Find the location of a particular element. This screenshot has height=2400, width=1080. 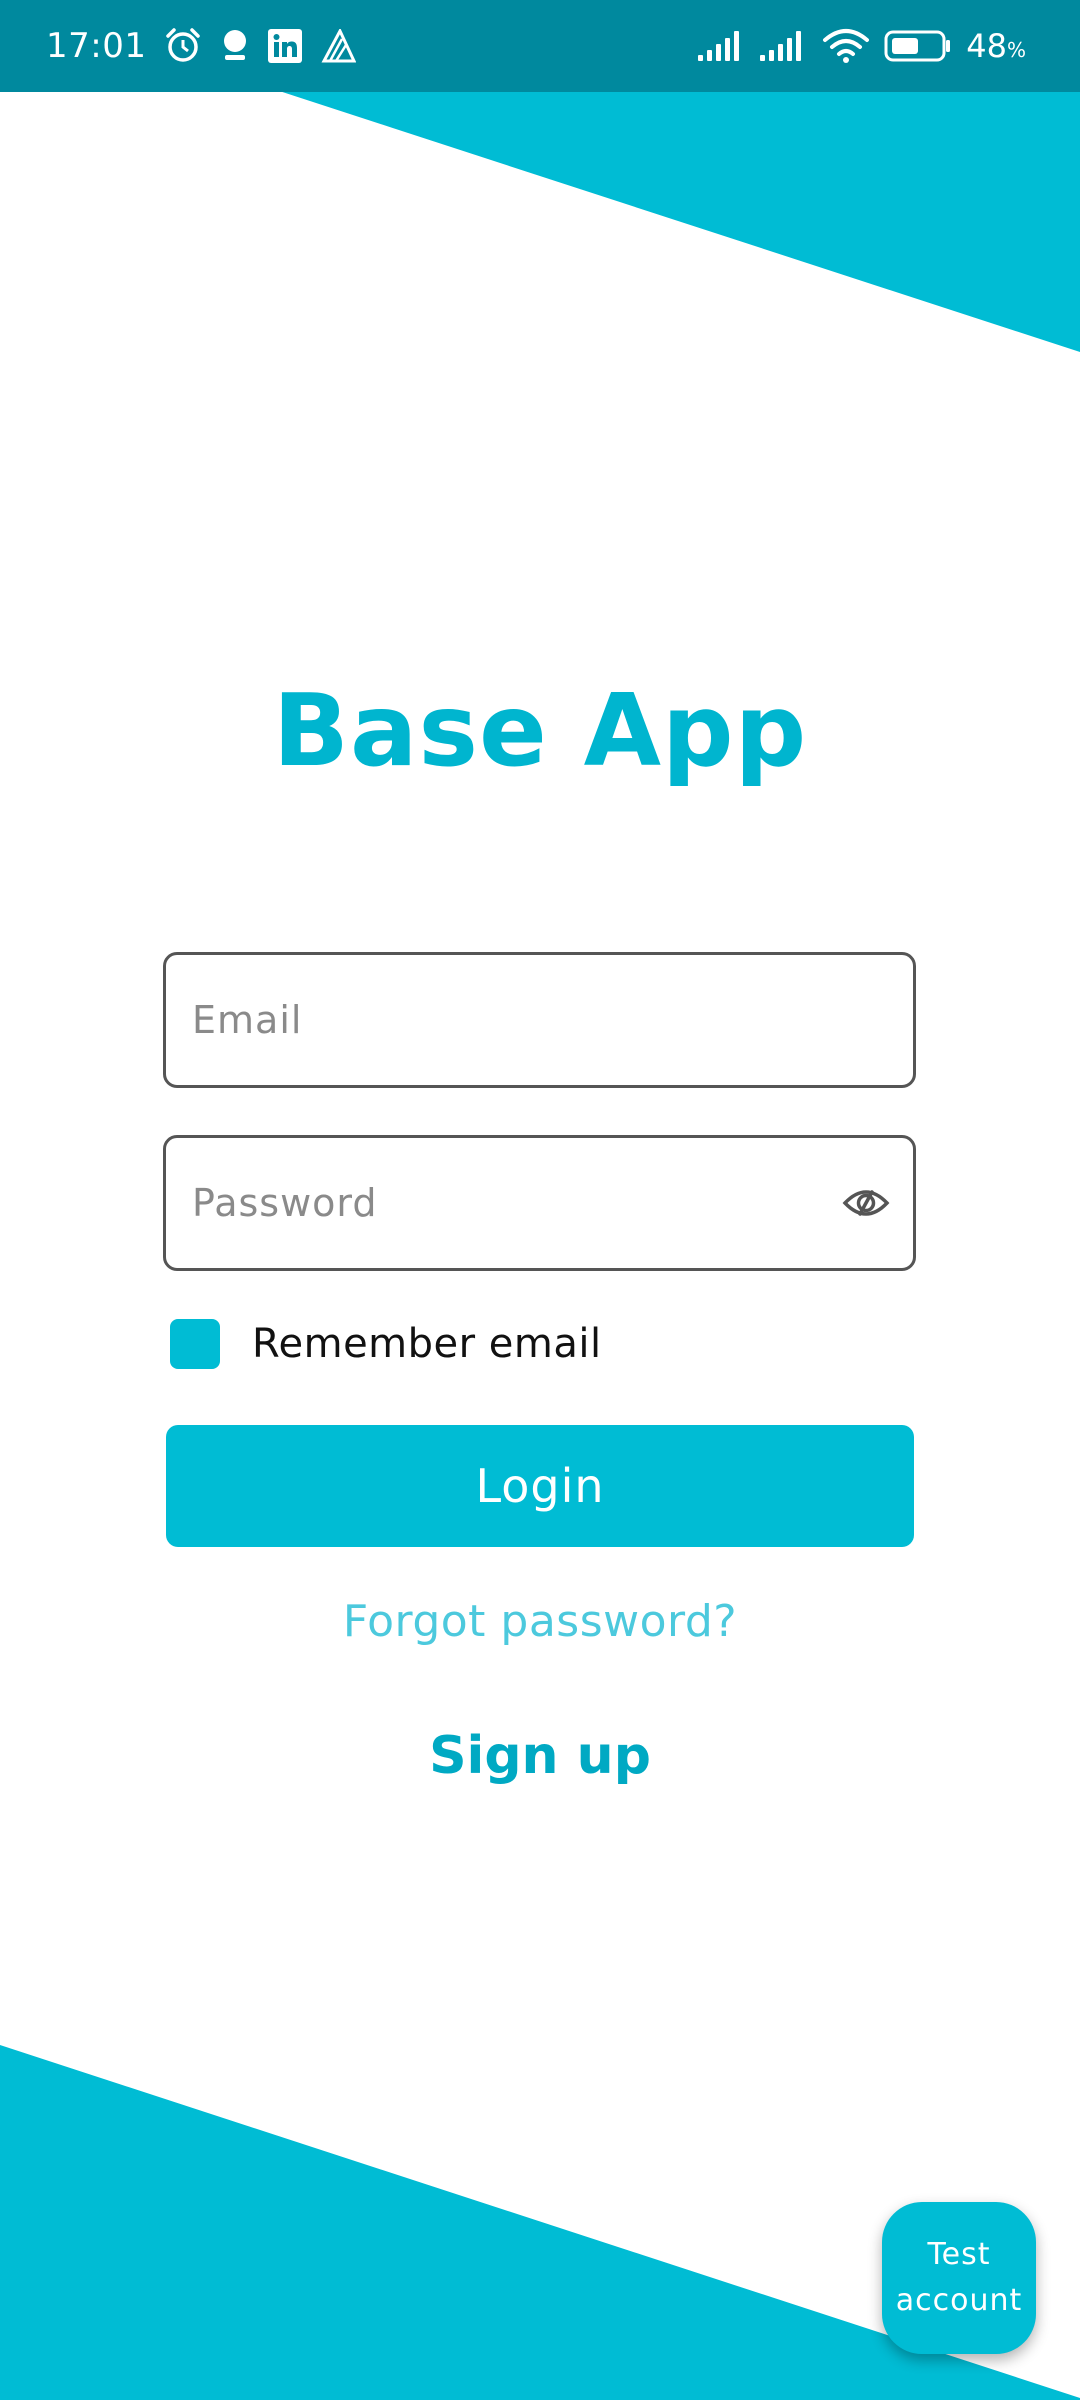

status-right: 48% is located at coordinates (862, 46).